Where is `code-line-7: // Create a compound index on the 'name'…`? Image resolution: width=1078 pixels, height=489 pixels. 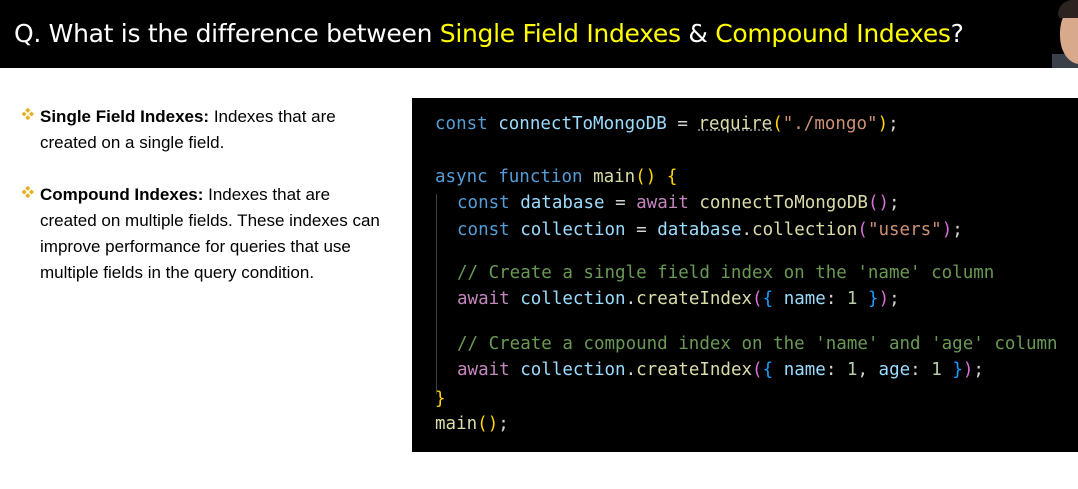 code-line-7: // Create a compound index on the 'name'… is located at coordinates (757, 344).